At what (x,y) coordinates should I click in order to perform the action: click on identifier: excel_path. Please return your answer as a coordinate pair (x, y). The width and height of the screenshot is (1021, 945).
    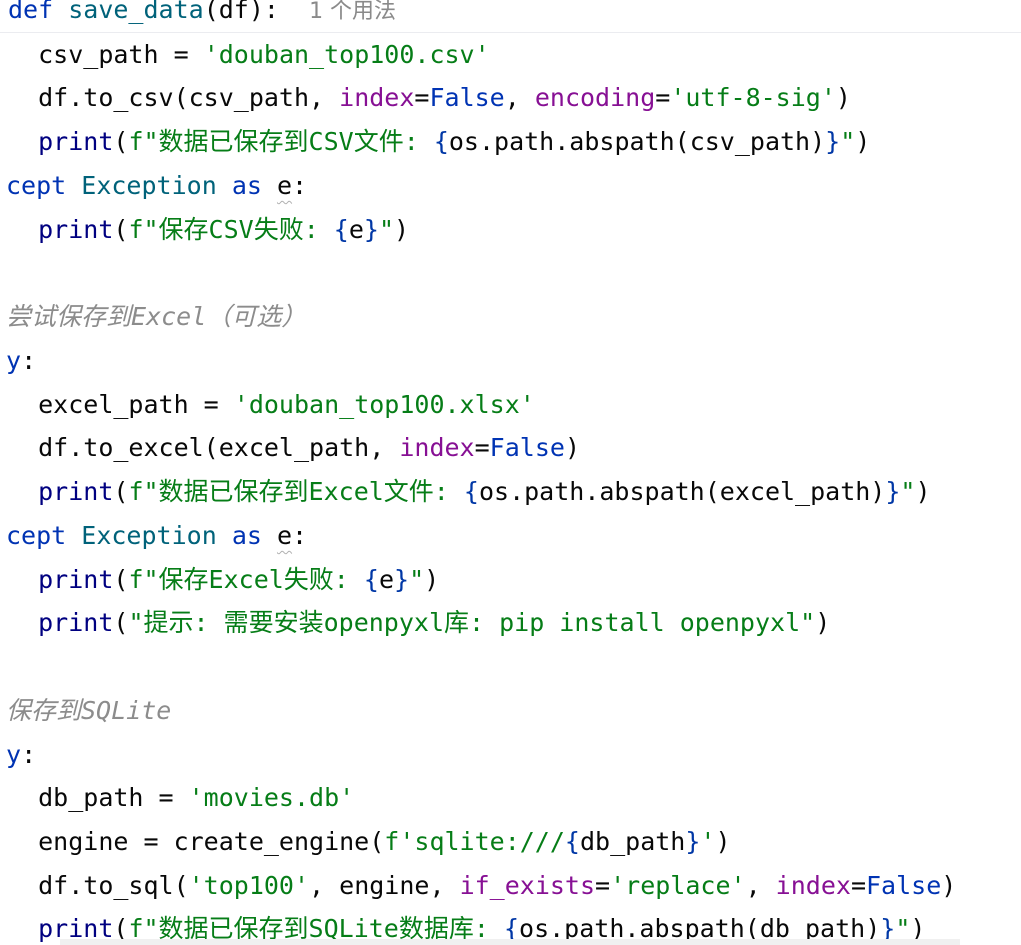
    Looking at the image, I should click on (113, 404).